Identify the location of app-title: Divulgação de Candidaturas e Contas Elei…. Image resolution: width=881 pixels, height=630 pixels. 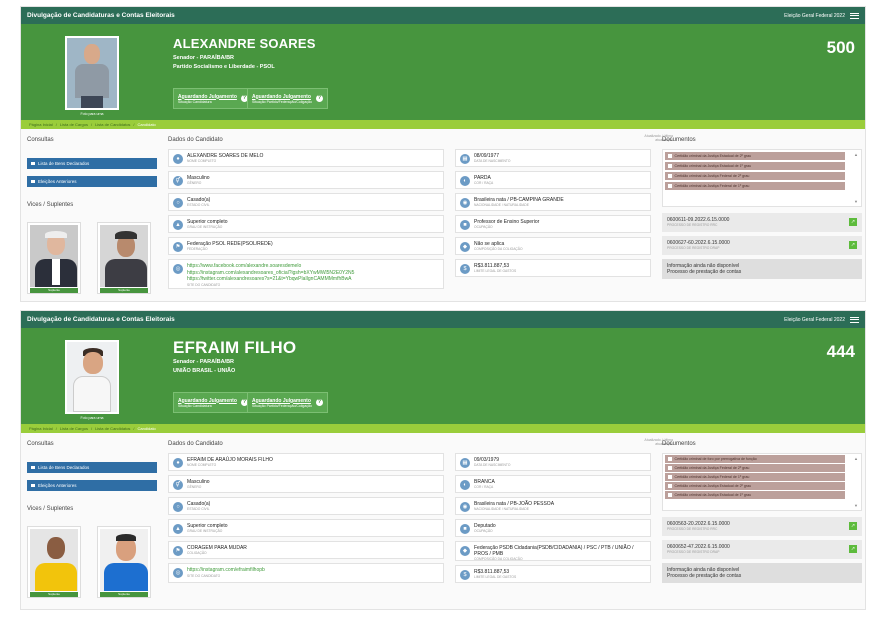
(101, 319).